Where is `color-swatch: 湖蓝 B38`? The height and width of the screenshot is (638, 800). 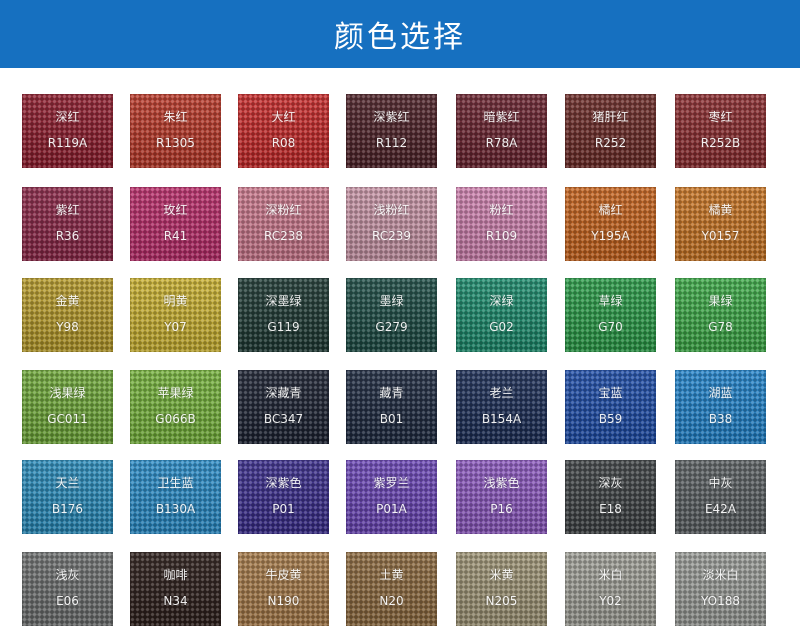
color-swatch: 湖蓝 B38 is located at coordinates (720, 407).